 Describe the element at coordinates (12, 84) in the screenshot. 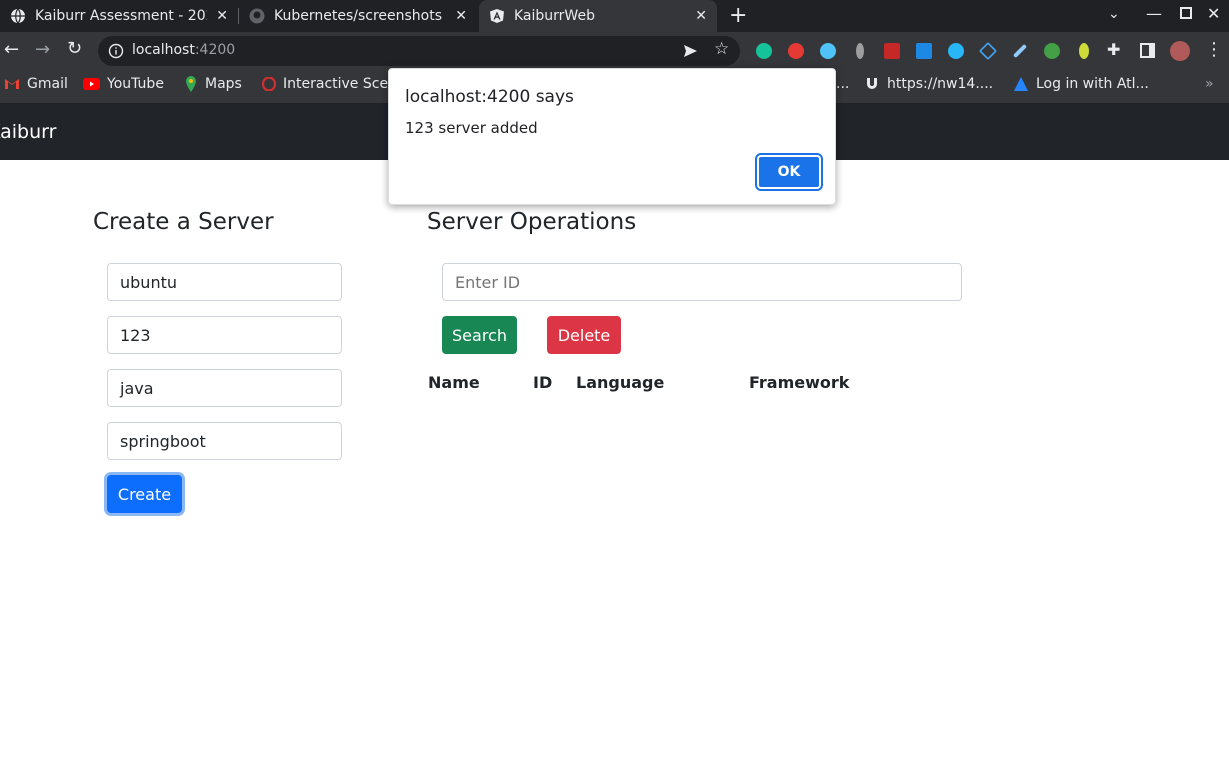

I see `gmail-icon` at that location.